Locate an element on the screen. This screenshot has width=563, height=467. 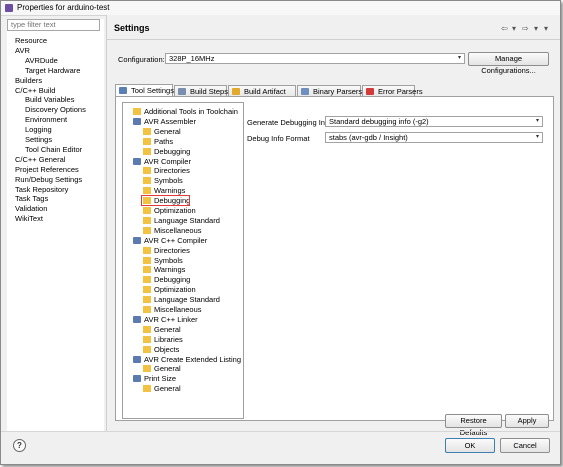
nav-item: Task Repository is located at coordinates (41, 189).